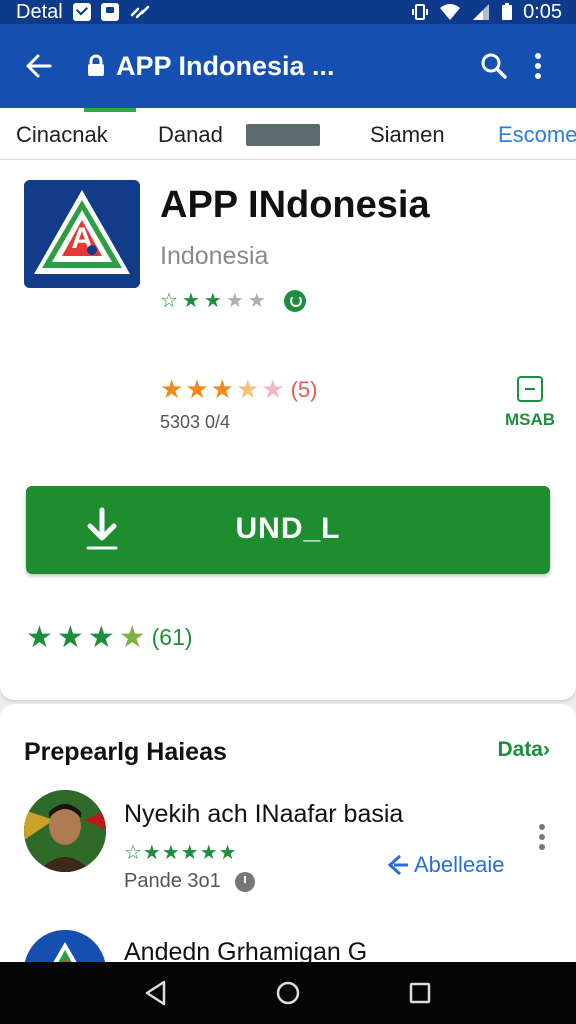 The width and height of the screenshot is (576, 1024). Describe the element at coordinates (110, 110) in the screenshot. I see `tab-indicator` at that location.